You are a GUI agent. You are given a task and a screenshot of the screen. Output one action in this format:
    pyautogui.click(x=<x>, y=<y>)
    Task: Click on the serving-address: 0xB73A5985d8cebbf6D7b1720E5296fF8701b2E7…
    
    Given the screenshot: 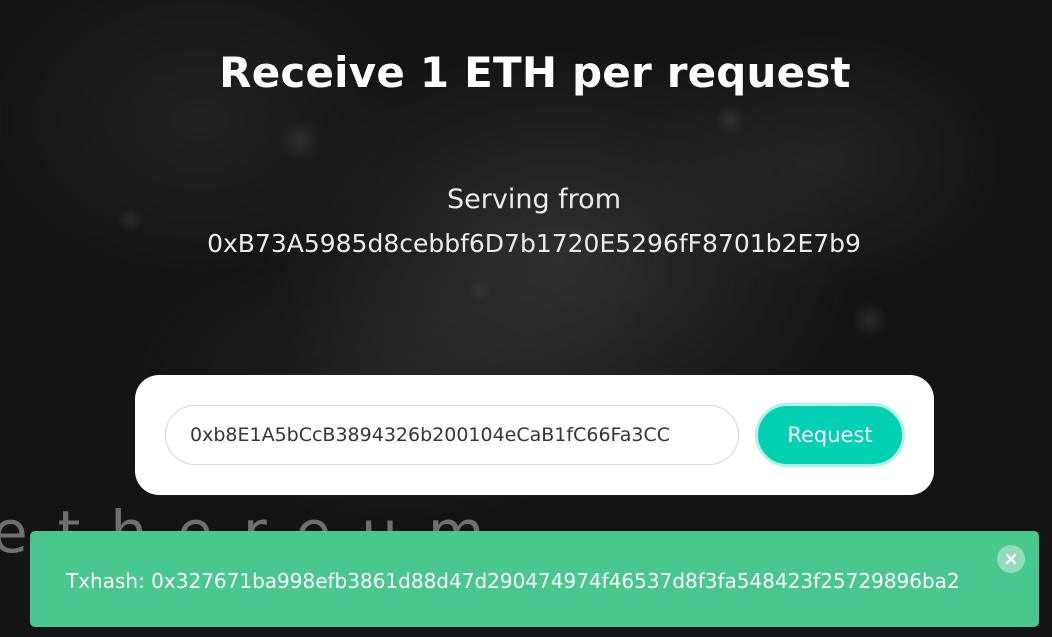 What is the action you would take?
    pyautogui.click(x=534, y=243)
    